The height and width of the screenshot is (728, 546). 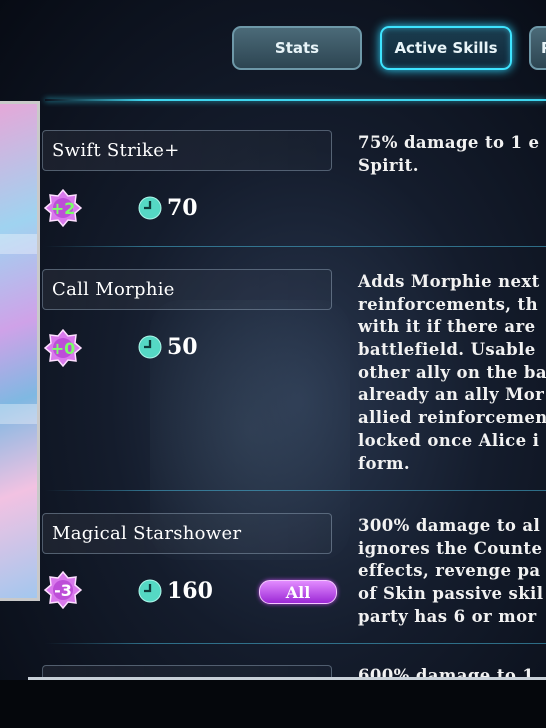 What do you see at coordinates (182, 208) in the screenshot?
I see `cooldown-value: 70` at bounding box center [182, 208].